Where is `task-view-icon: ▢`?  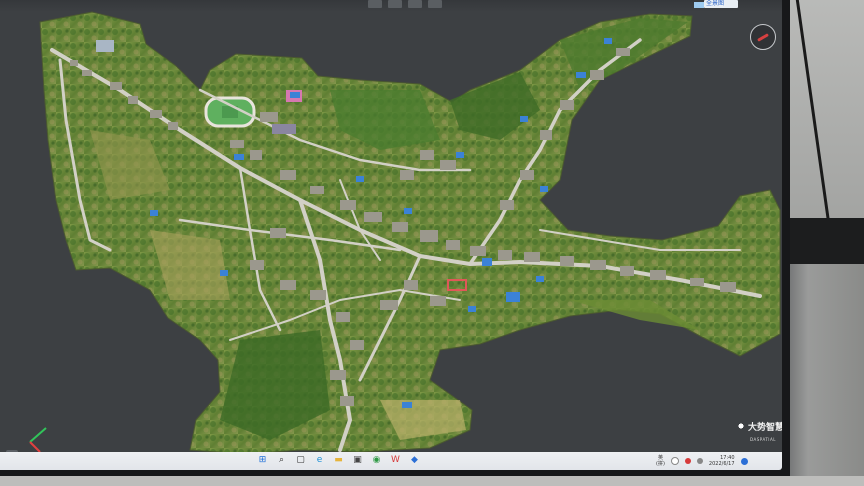
task-view-icon: ▢ is located at coordinates (300, 460).